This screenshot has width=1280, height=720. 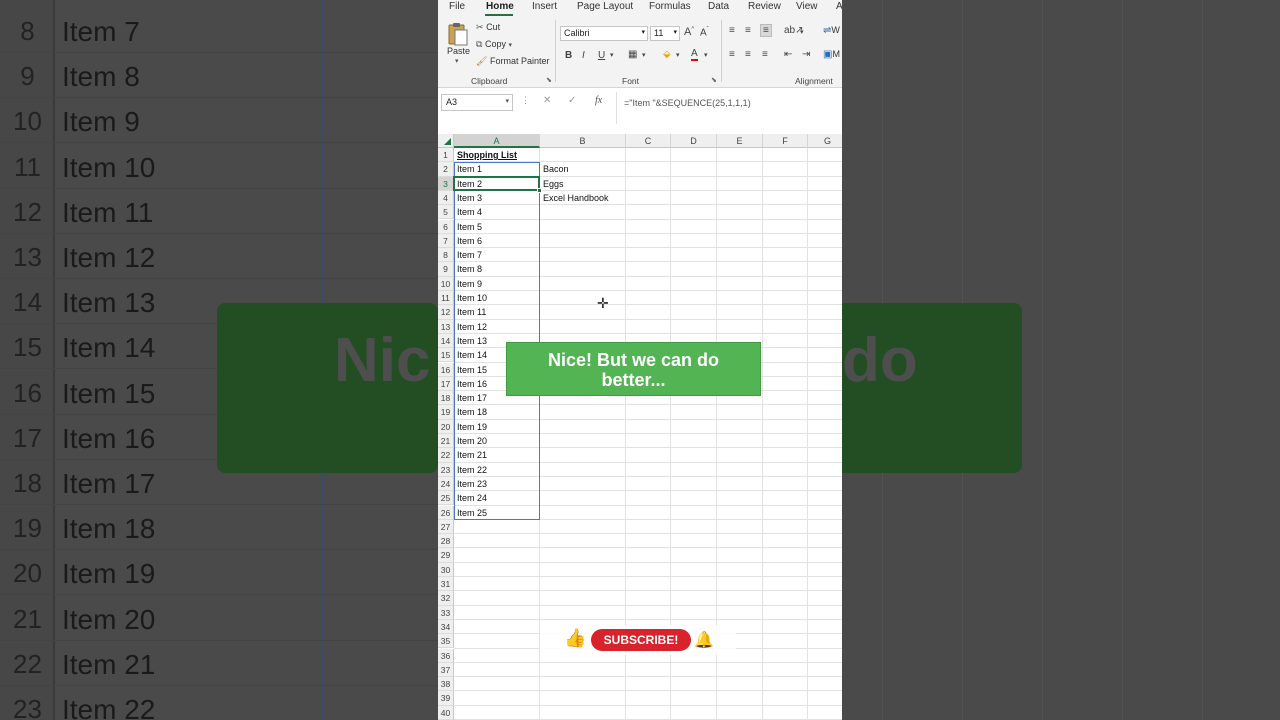 What do you see at coordinates (706, 55) in the screenshot?
I see `font-color-dropdown-icon: ▾` at bounding box center [706, 55].